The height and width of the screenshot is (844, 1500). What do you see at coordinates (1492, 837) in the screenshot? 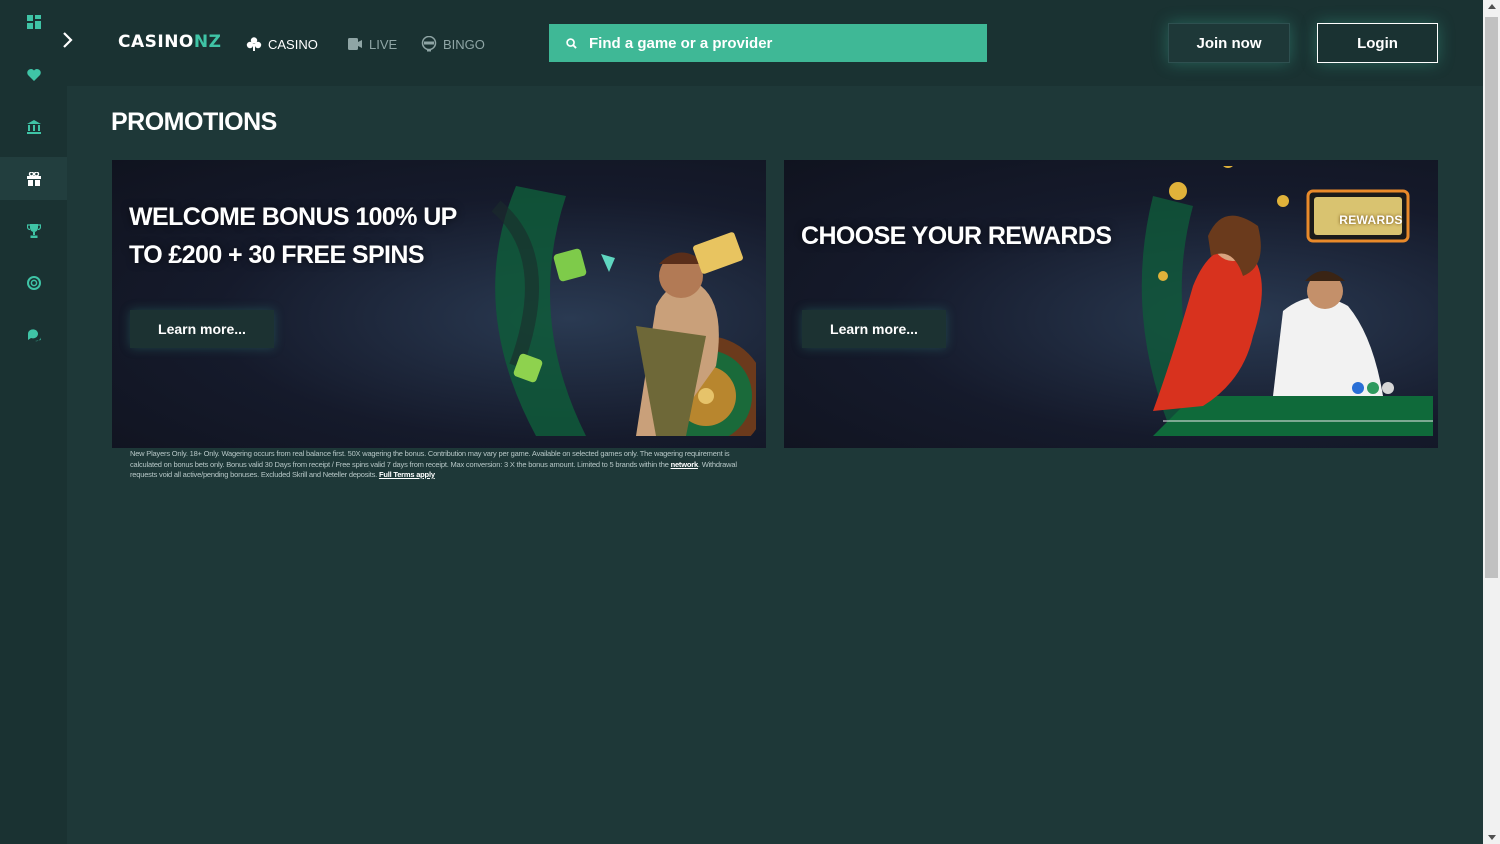
I see `scroll-down-arrow-icon` at bounding box center [1492, 837].